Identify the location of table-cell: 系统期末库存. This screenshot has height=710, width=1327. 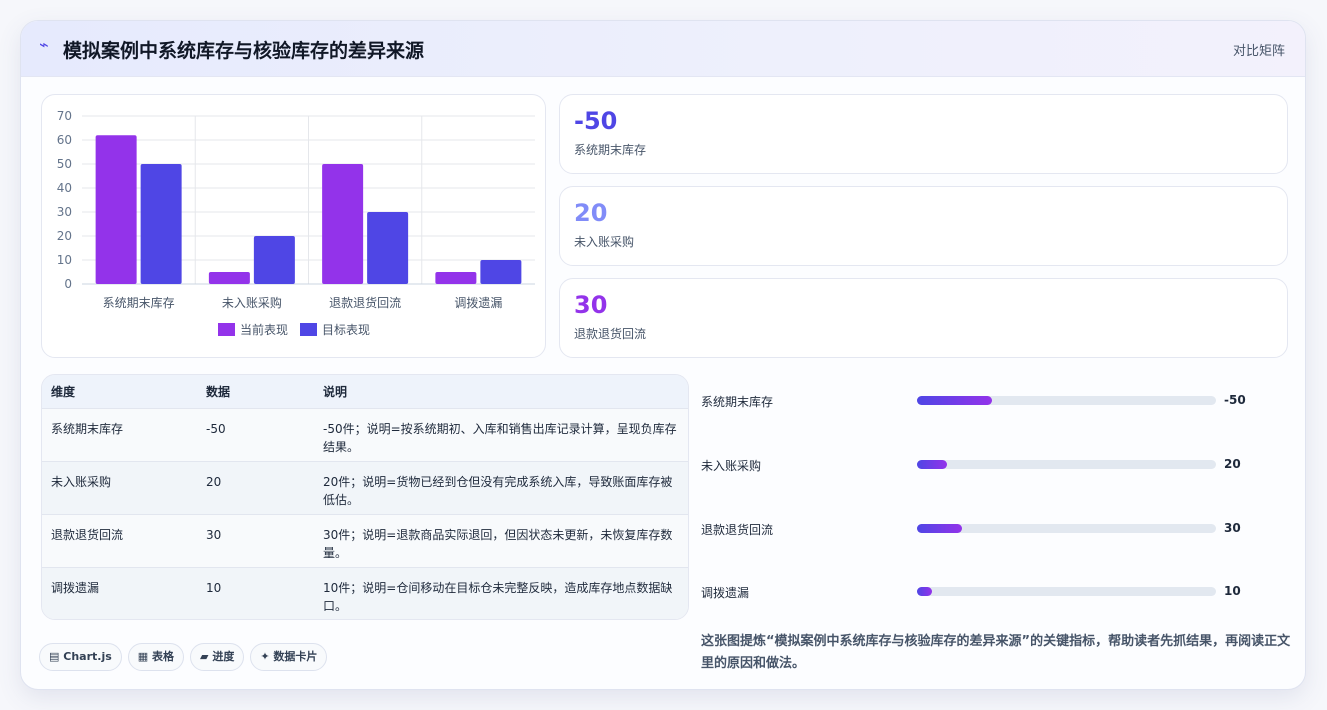
(119, 434).